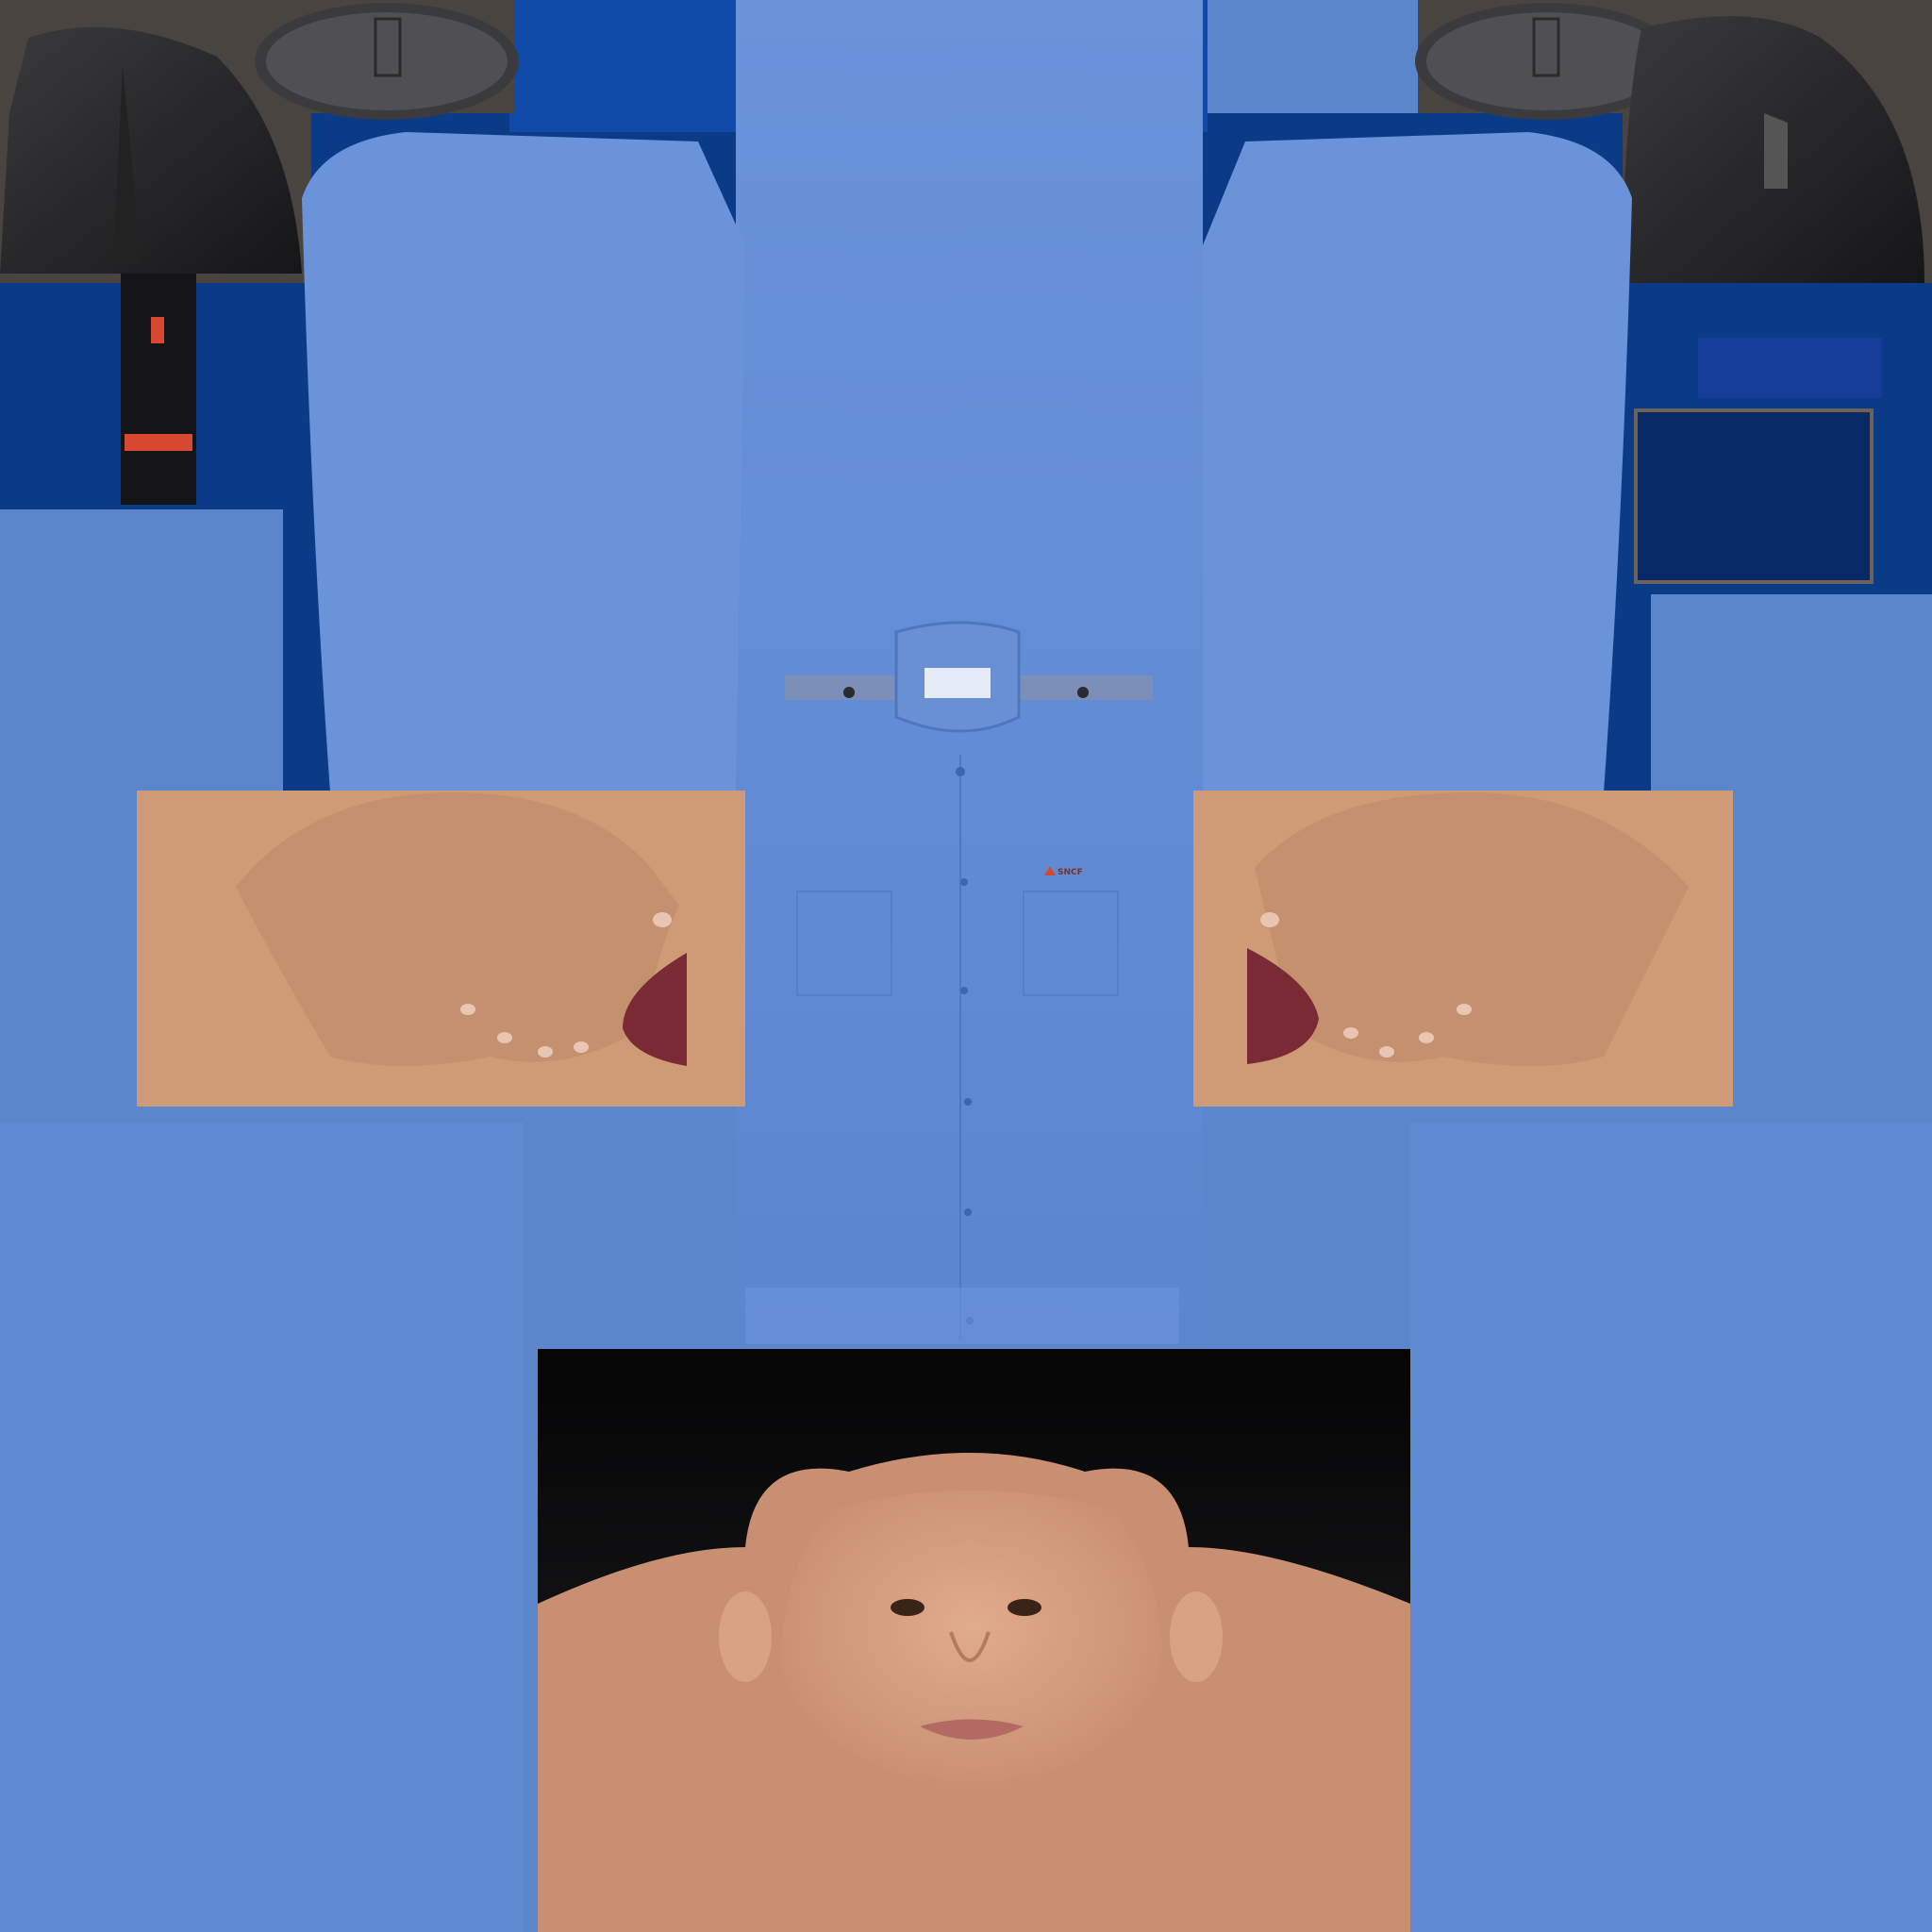 This screenshot has width=1932, height=1932. Describe the element at coordinates (523, 462) in the screenshot. I see `left-sleeve` at that location.